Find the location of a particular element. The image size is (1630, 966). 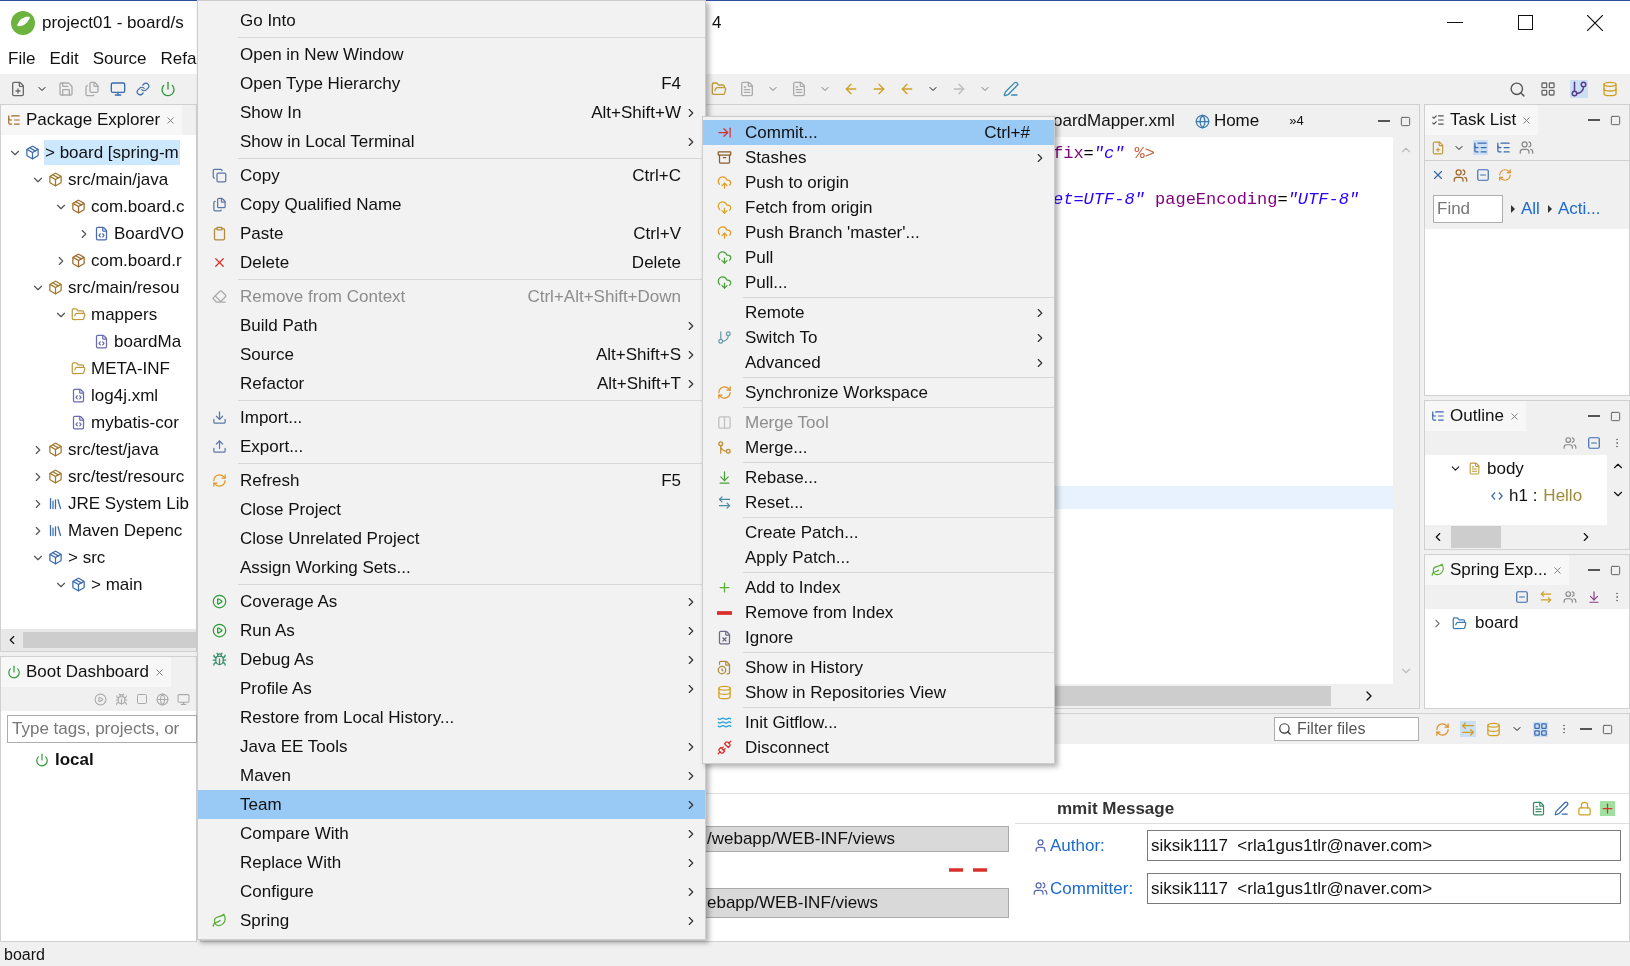

tree-item: h1 : is located at coordinates (1523, 495).